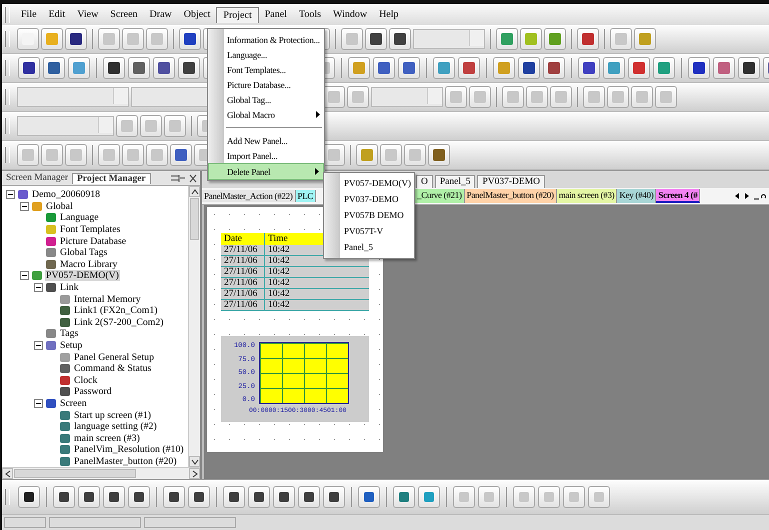 The image size is (769, 530). I want to click on tree-item: Screen, so click(73, 403).